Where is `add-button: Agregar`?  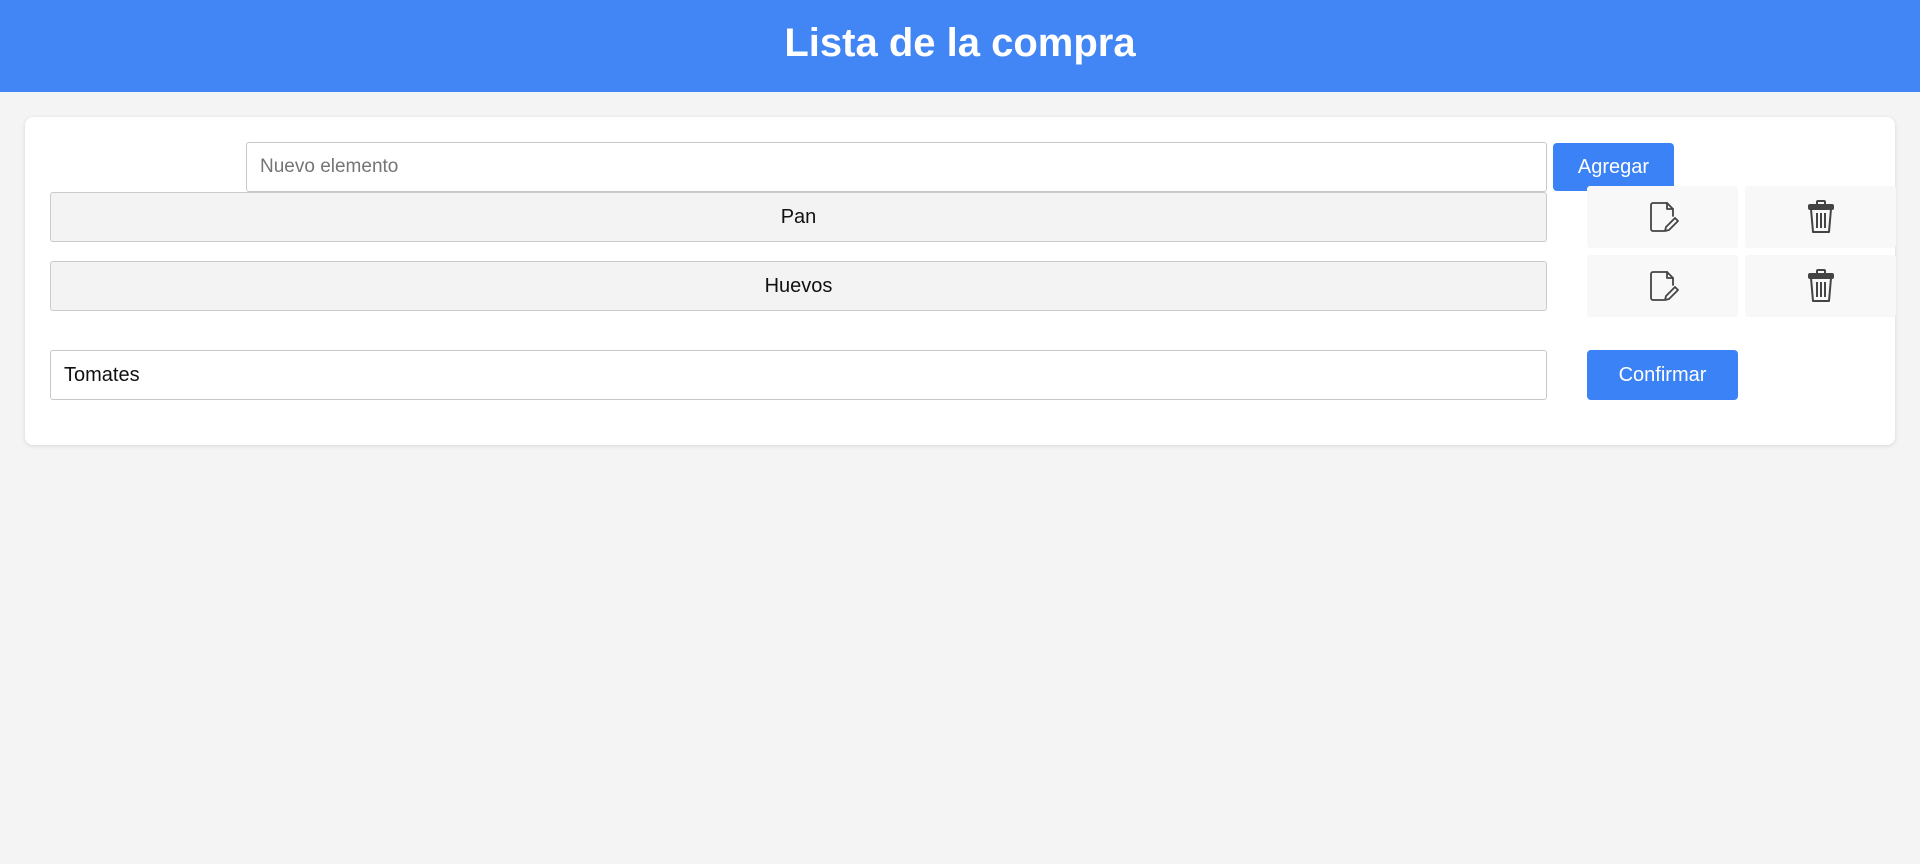
add-button: Agregar is located at coordinates (1613, 167).